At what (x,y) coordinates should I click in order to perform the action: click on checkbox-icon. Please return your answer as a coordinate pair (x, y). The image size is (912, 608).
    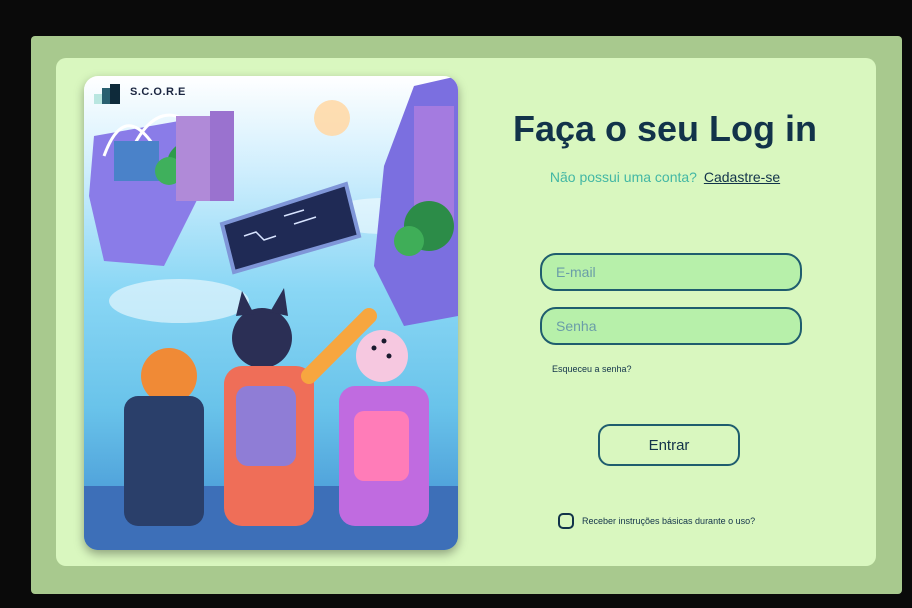
    Looking at the image, I should click on (566, 521).